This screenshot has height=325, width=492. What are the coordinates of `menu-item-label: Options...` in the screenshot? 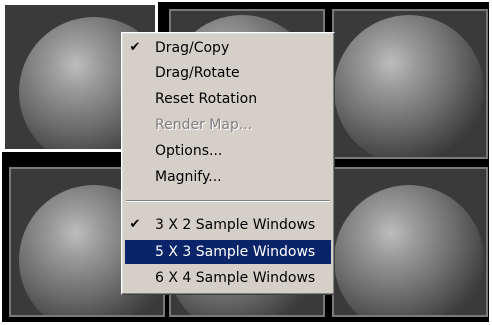 It's located at (189, 151).